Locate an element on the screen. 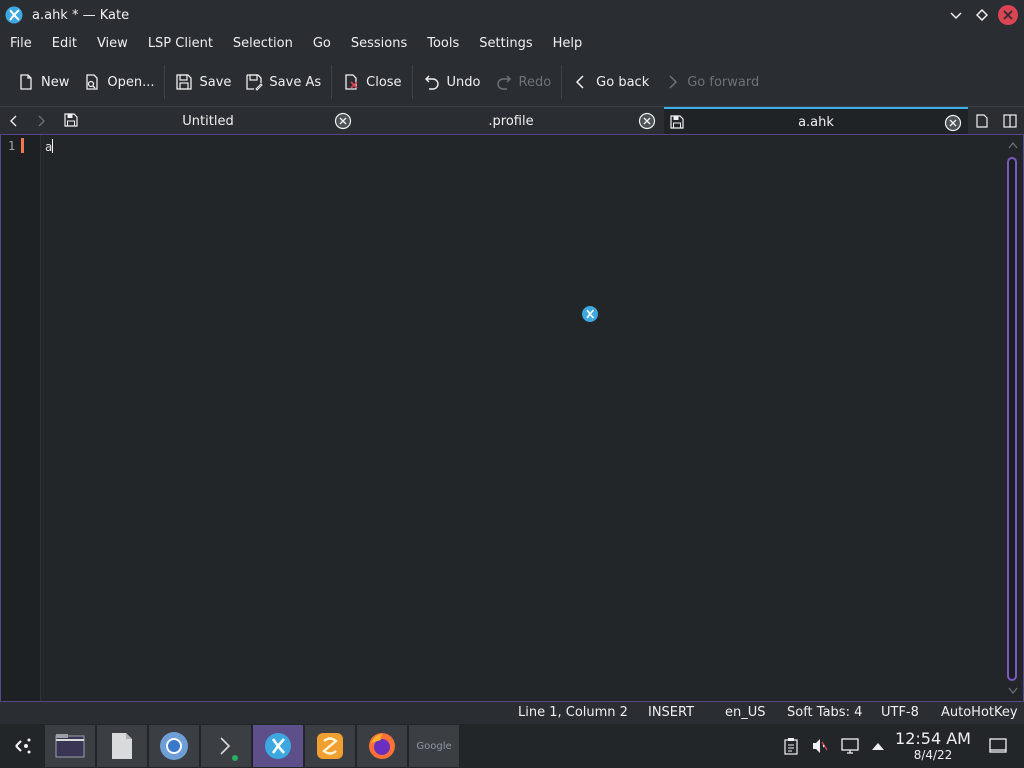  go-forward-button: Go forward is located at coordinates (711, 82).